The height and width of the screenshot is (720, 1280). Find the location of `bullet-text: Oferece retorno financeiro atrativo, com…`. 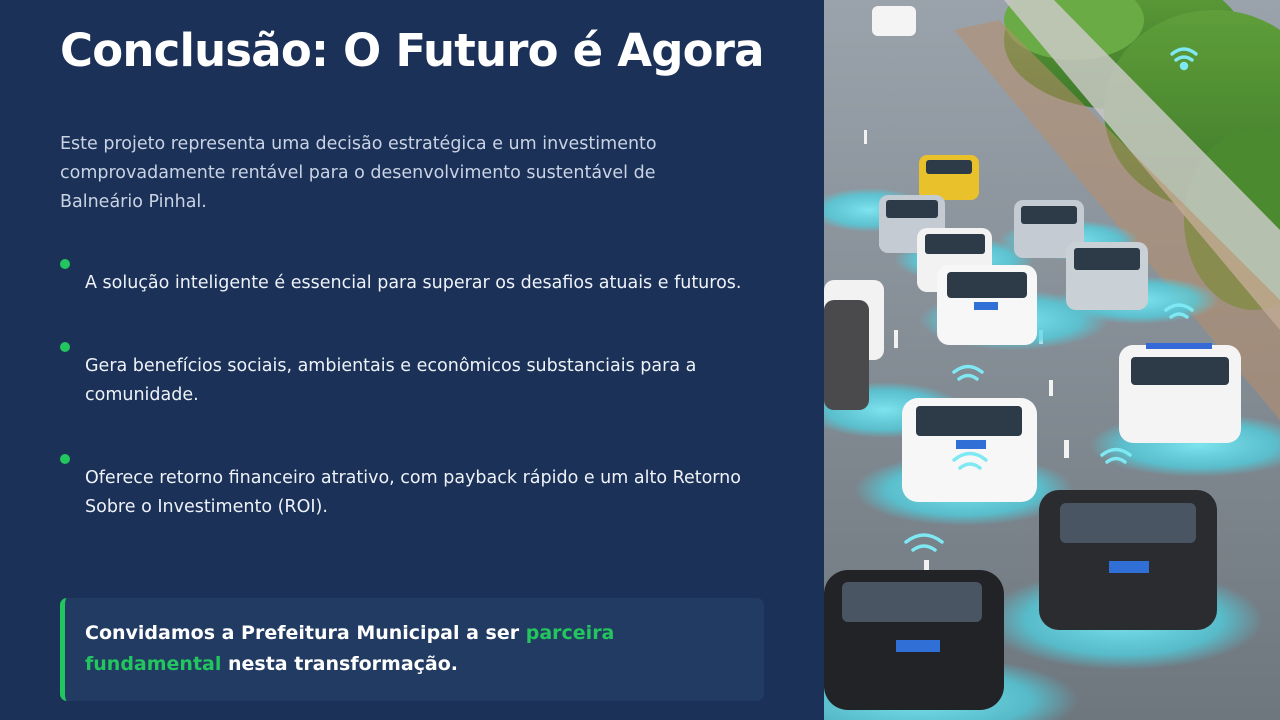

bullet-text: Oferece retorno financeiro atrativo, com… is located at coordinates (413, 492).